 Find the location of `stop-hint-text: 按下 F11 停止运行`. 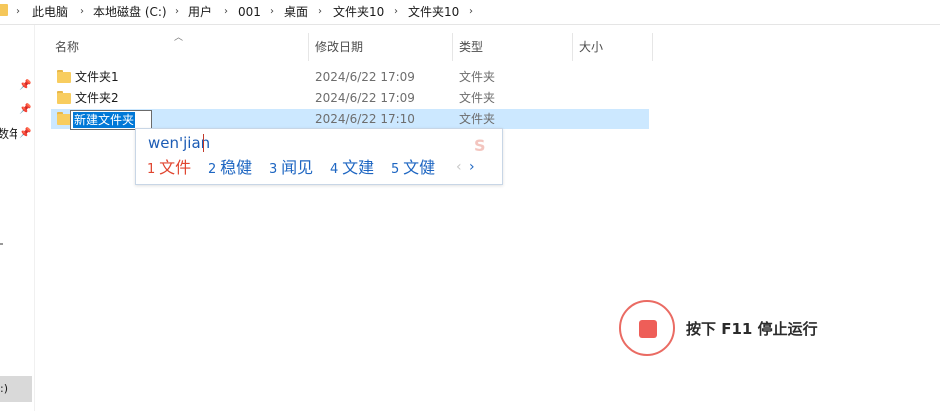

stop-hint-text: 按下 F11 停止运行 is located at coordinates (752, 329).